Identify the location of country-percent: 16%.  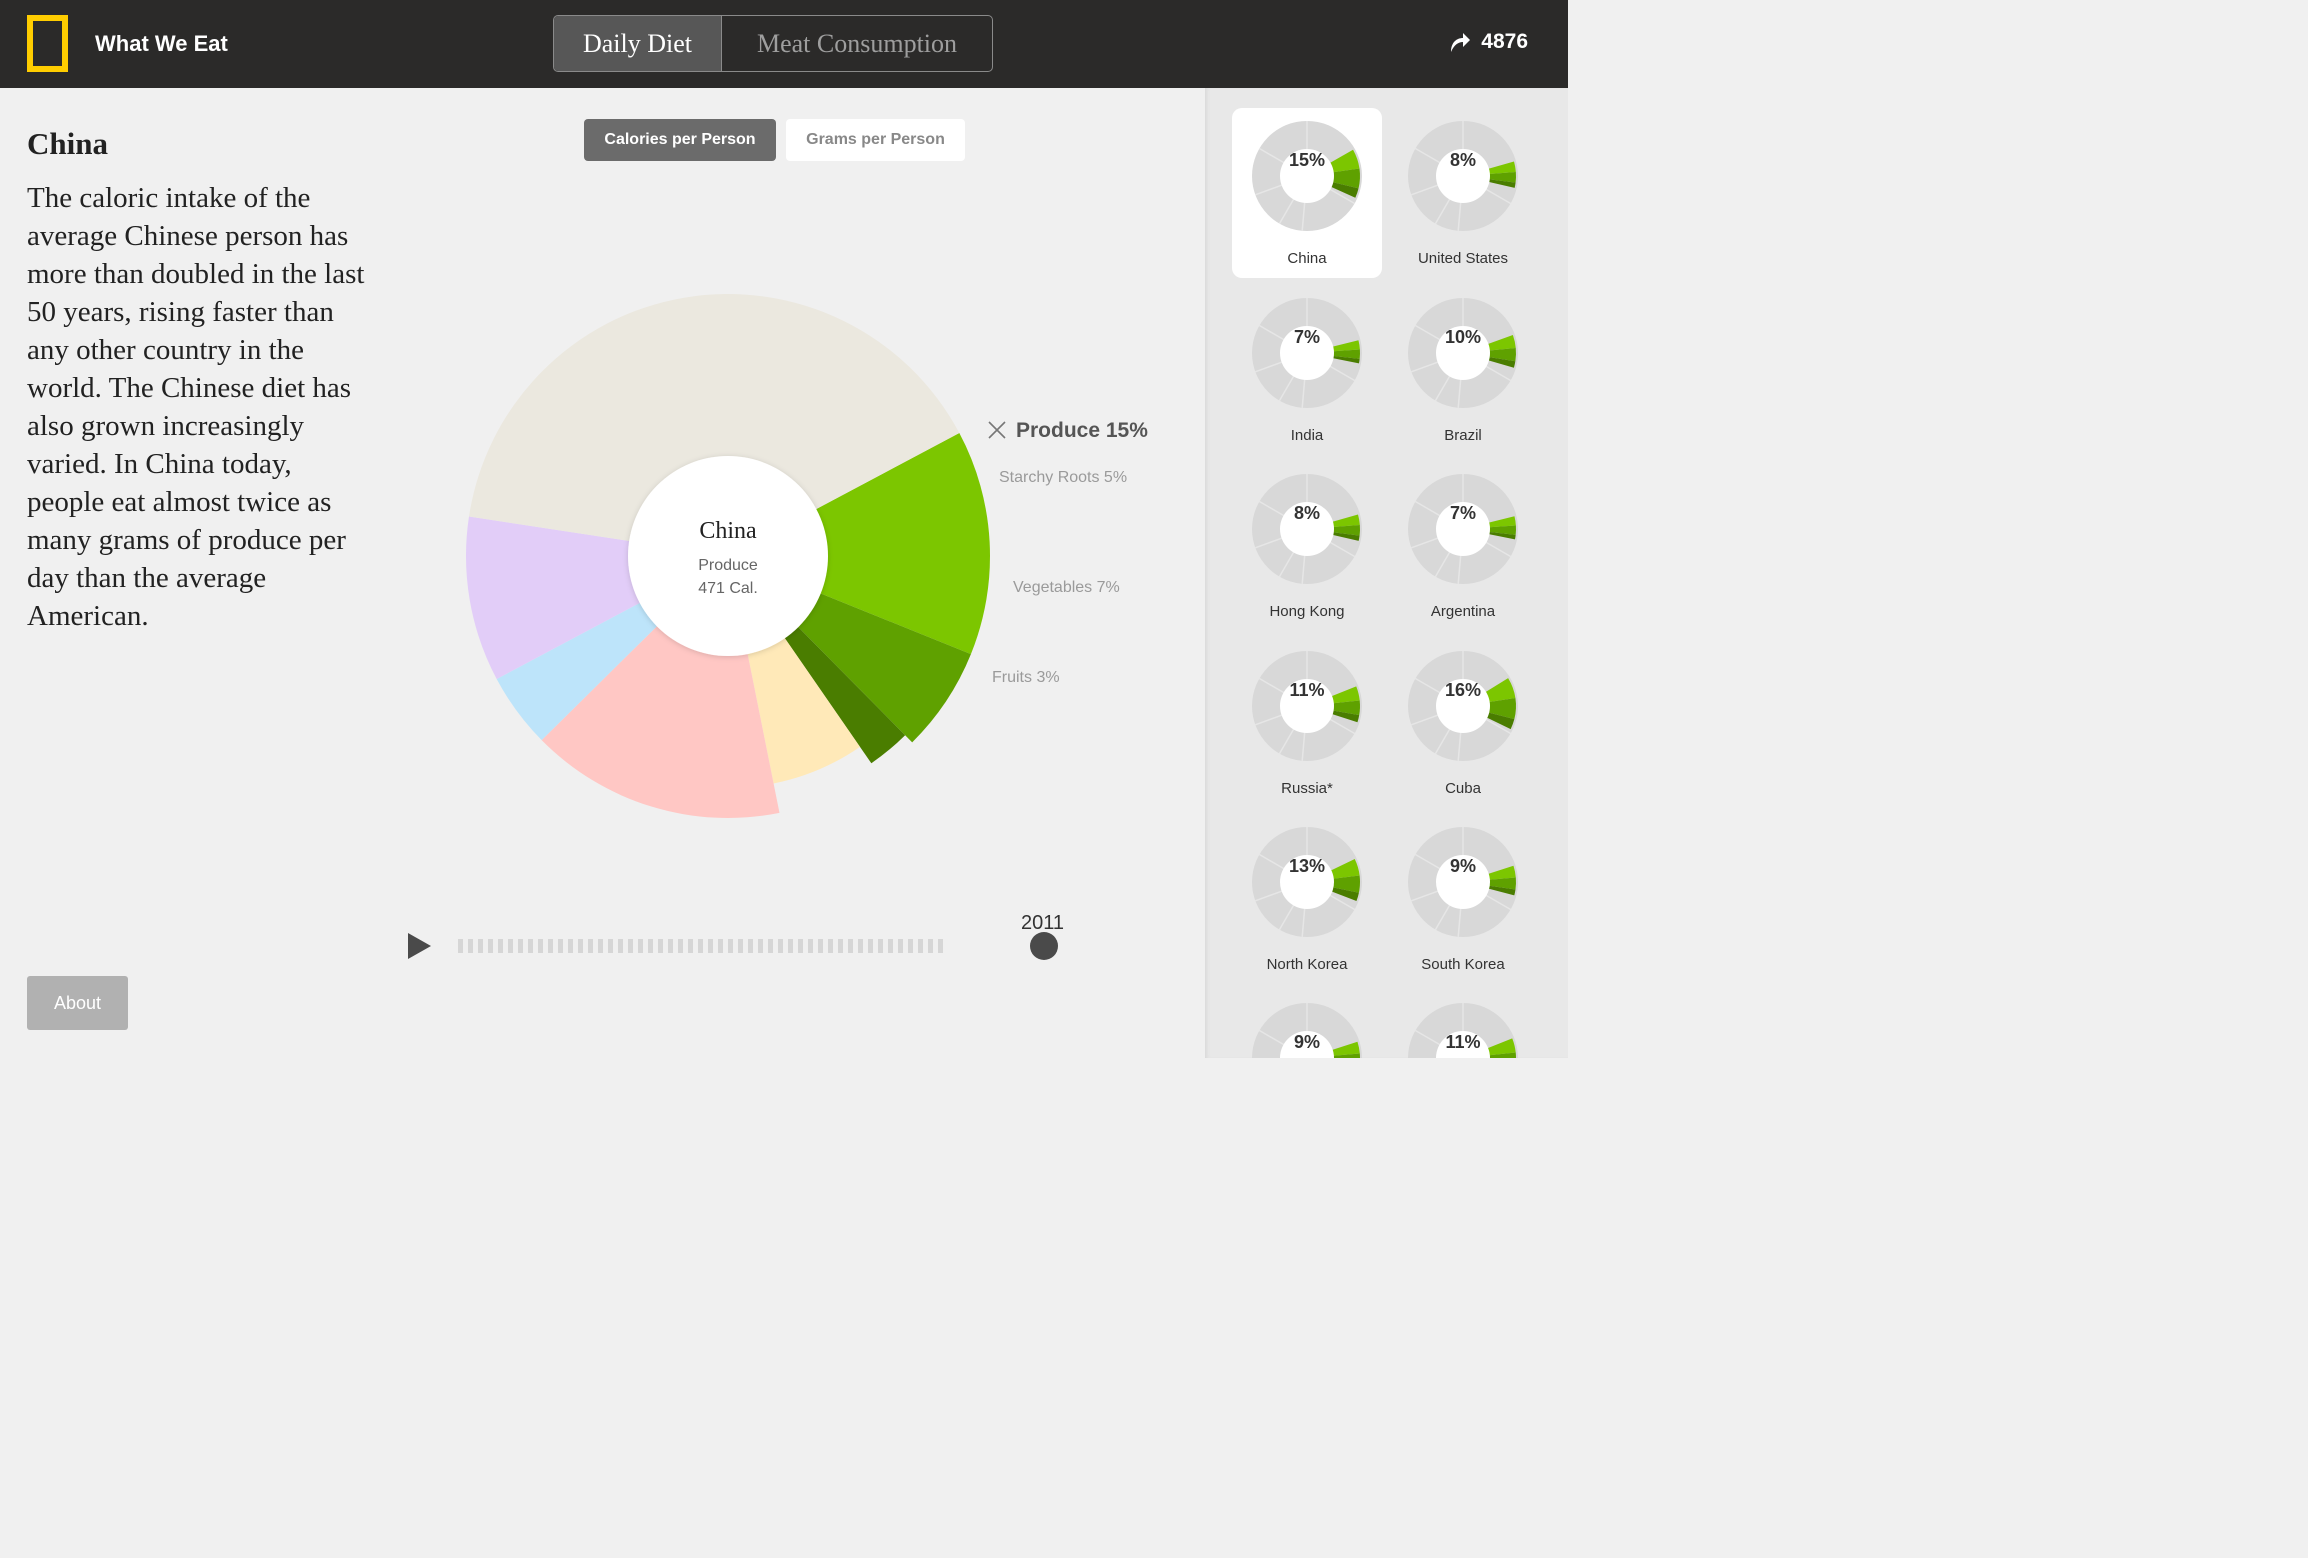
(1463, 690).